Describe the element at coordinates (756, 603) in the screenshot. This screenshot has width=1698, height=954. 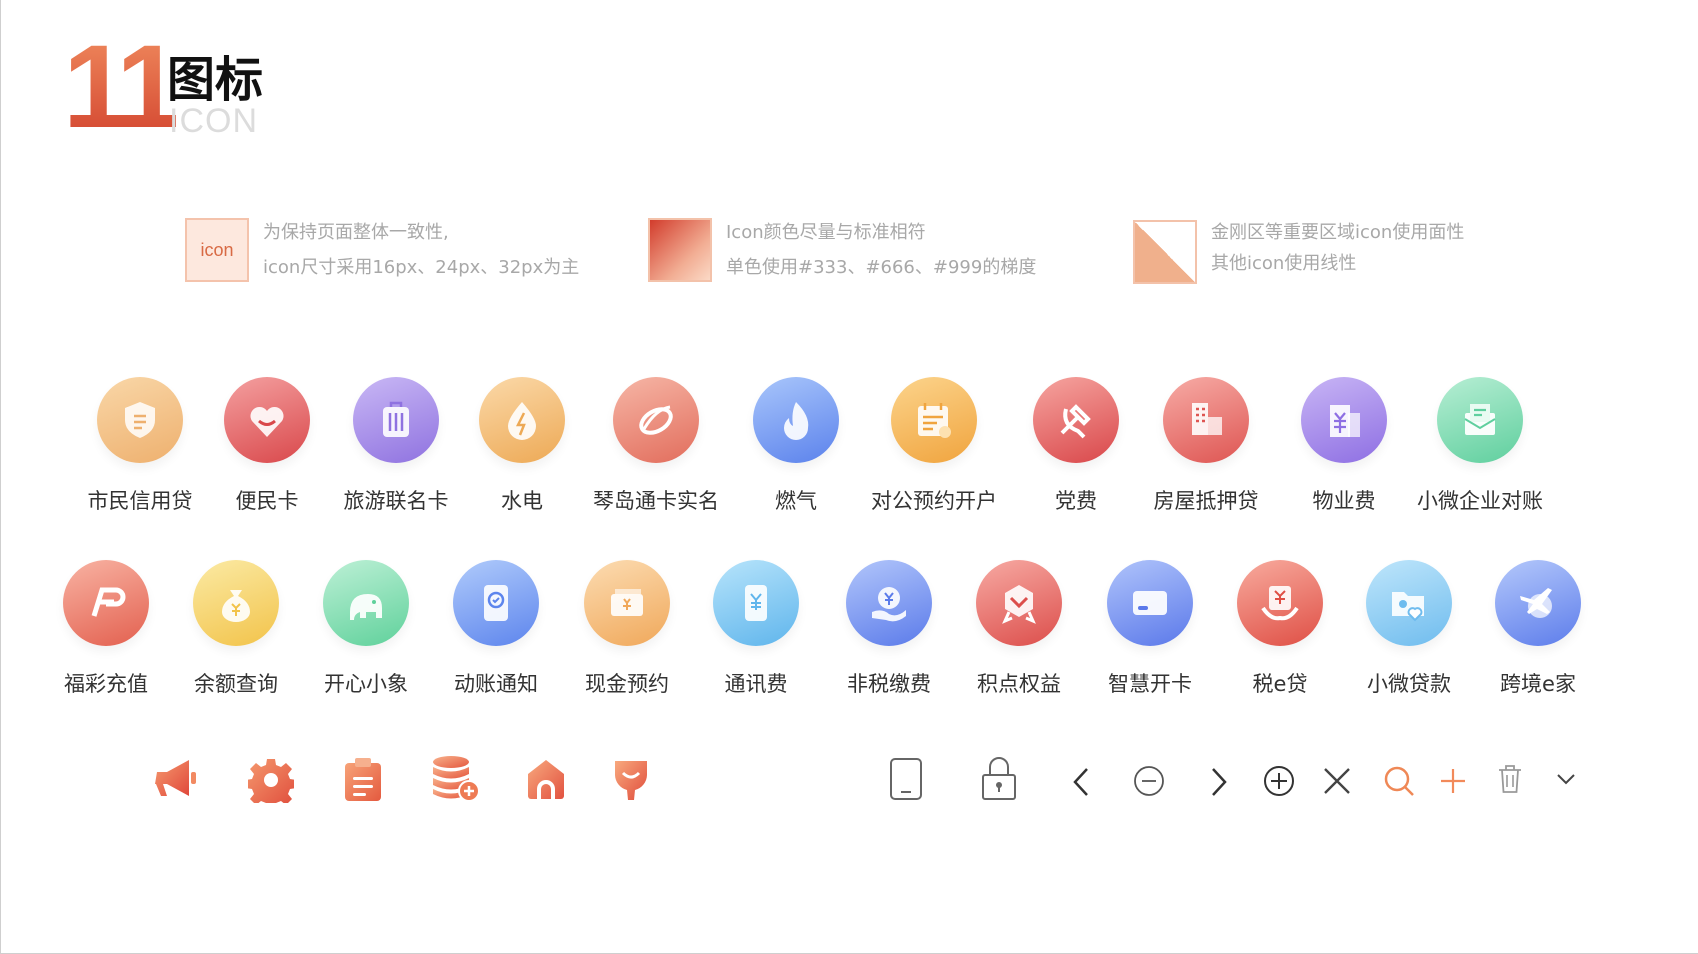
I see `phone-yuan-icon` at that location.